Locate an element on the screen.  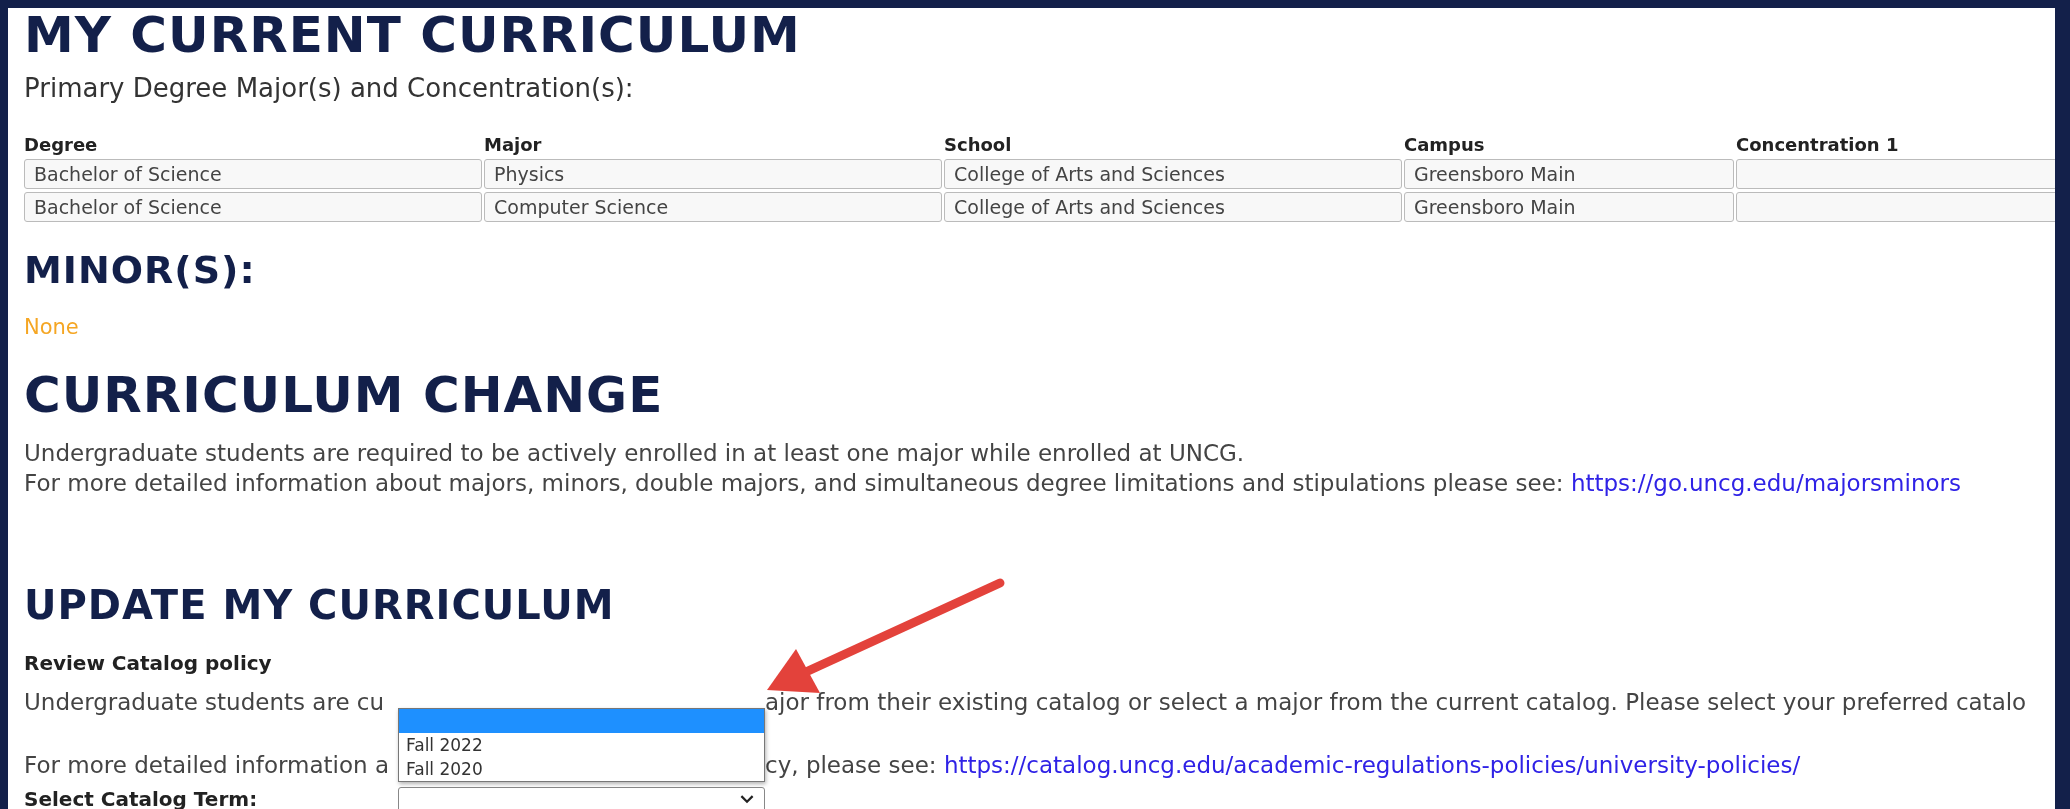
section-heading: UPDATE MY CURRICULUM is located at coordinates (320, 605).